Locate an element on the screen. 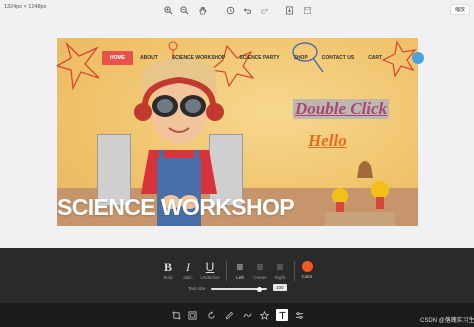 The height and width of the screenshot is (327, 474). align-left-label: Left is located at coordinates (240, 277).